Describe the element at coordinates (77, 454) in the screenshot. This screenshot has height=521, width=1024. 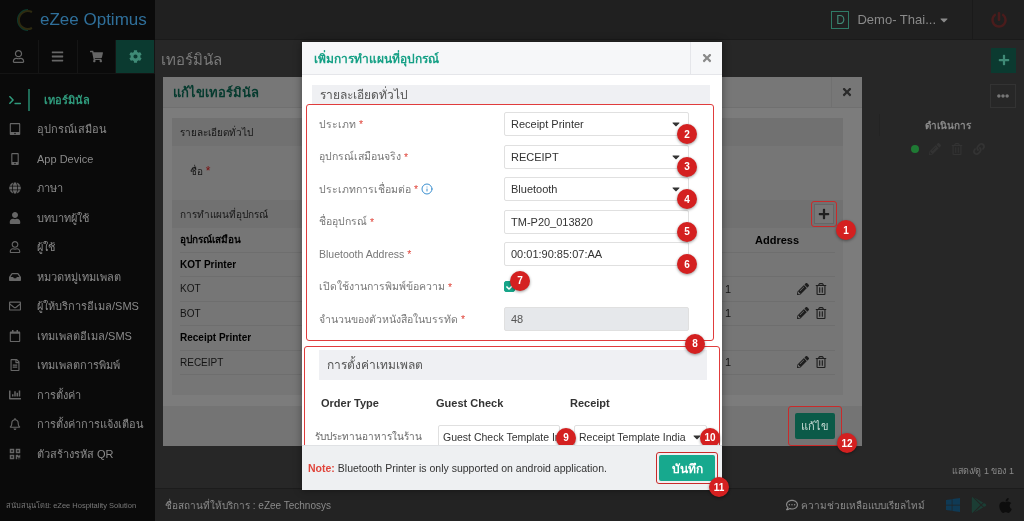
I see `sidebar-item: ตัวสร้างรหัส QR` at that location.